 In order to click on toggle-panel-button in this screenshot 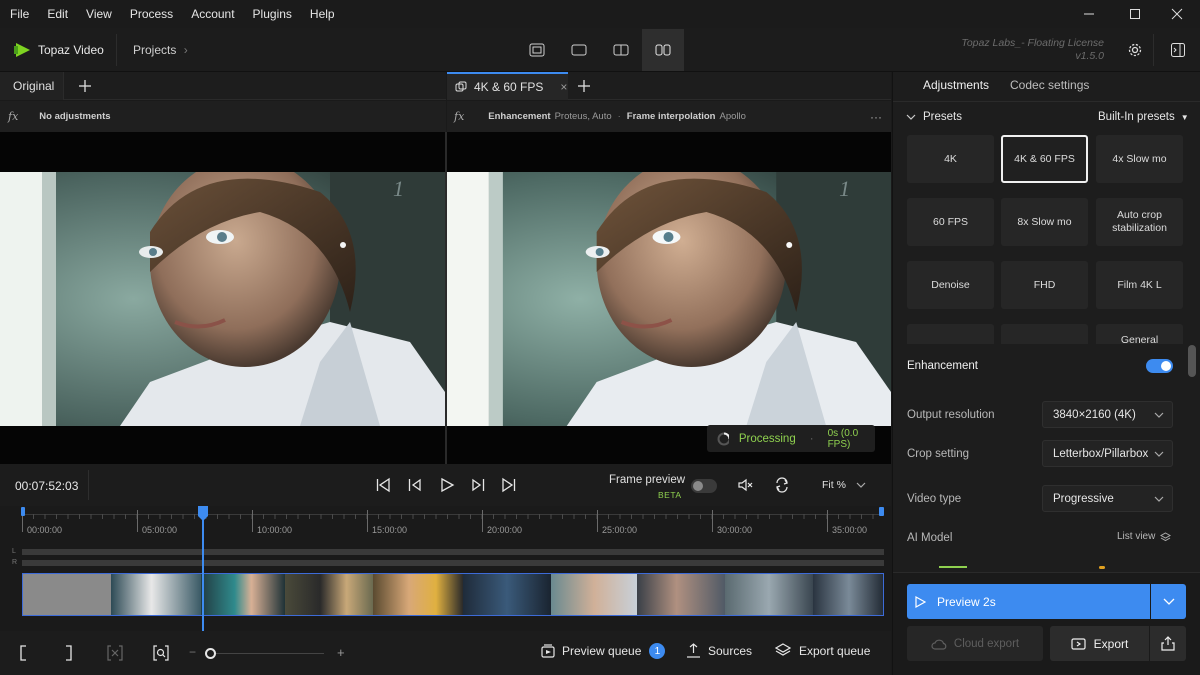, I will do `click(1178, 50)`.